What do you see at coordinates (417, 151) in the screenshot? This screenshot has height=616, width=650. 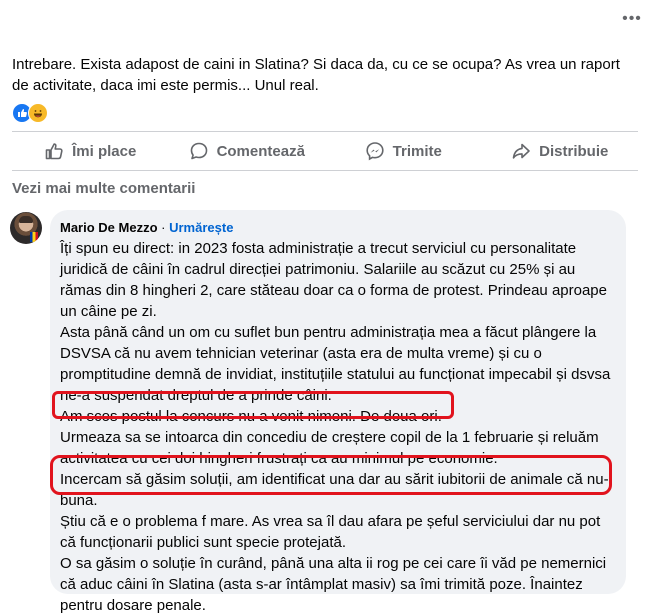 I see `send-label: Trimite` at bounding box center [417, 151].